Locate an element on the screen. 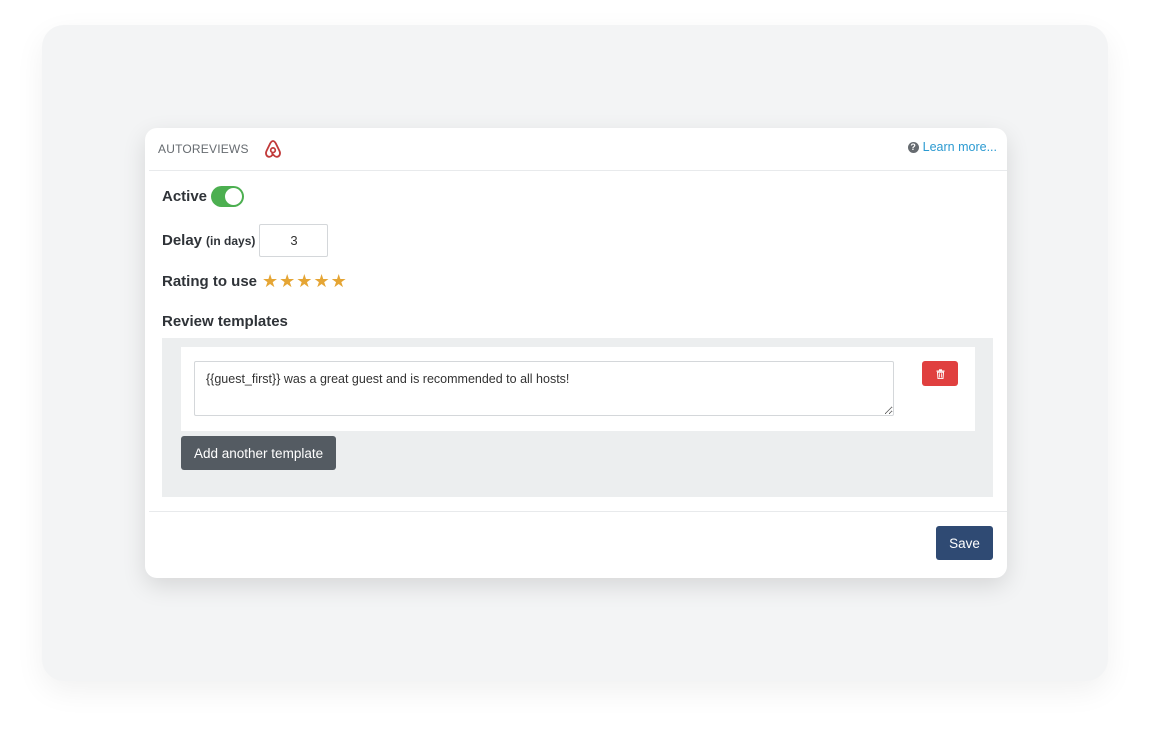 The height and width of the screenshot is (741, 1151). active-toggle is located at coordinates (228, 196).